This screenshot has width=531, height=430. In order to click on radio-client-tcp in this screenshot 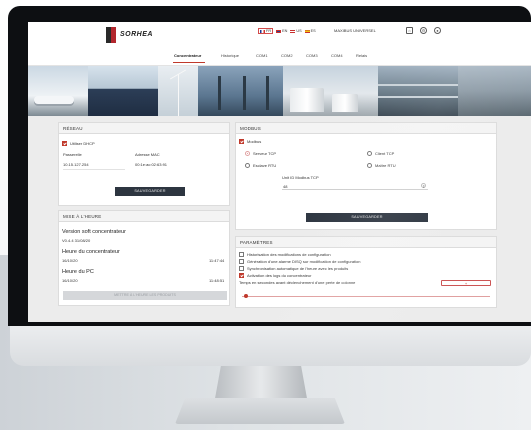, I will do `click(369, 153)`.